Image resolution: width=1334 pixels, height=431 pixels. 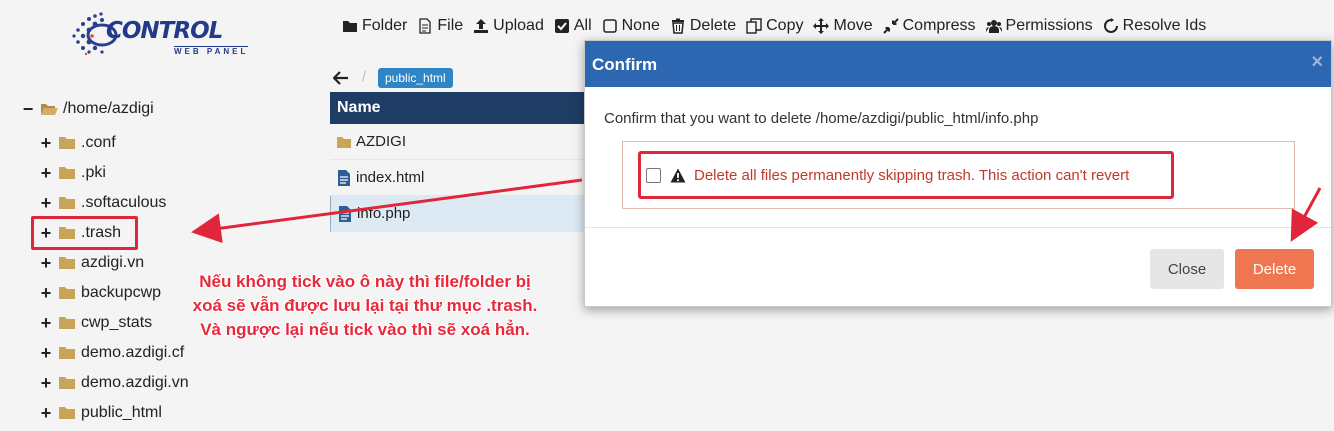 I want to click on warning-icon, so click(x=678, y=175).